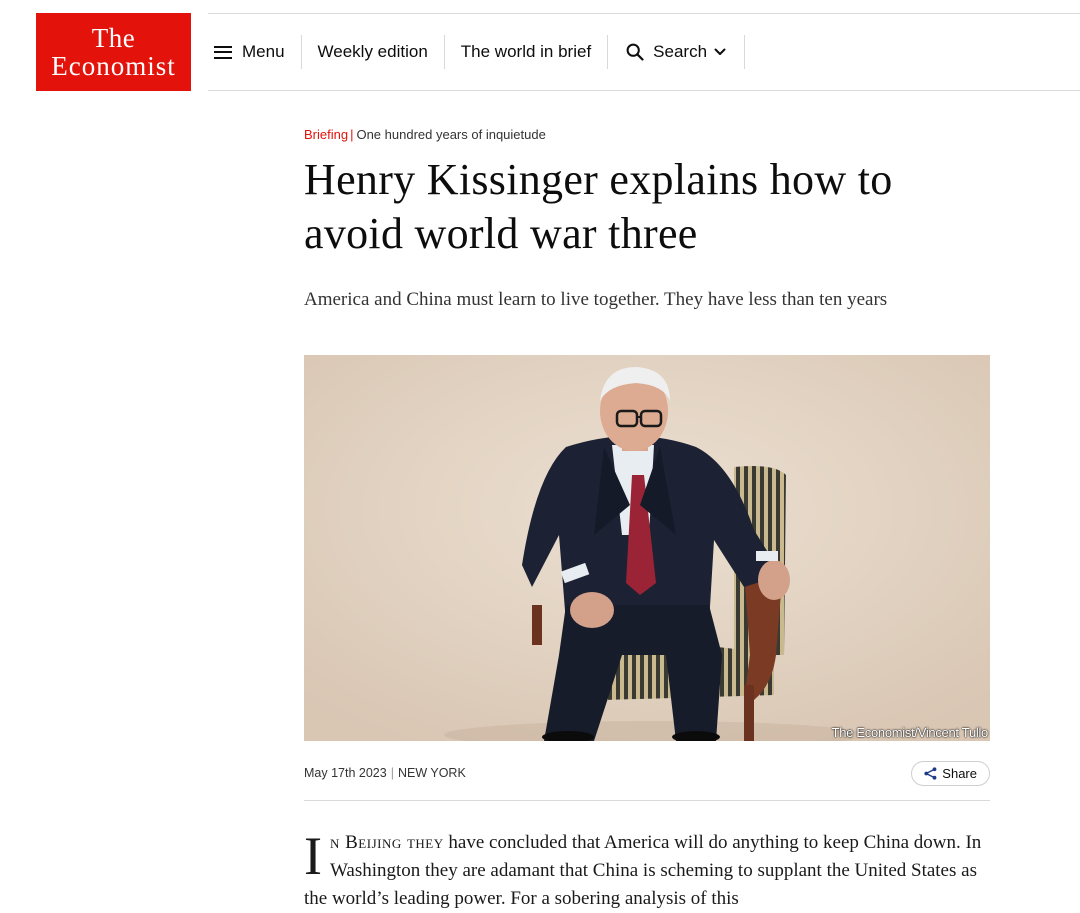 The height and width of the screenshot is (913, 1080). What do you see at coordinates (345, 773) in the screenshot?
I see `publish-date: May 17th 2023` at bounding box center [345, 773].